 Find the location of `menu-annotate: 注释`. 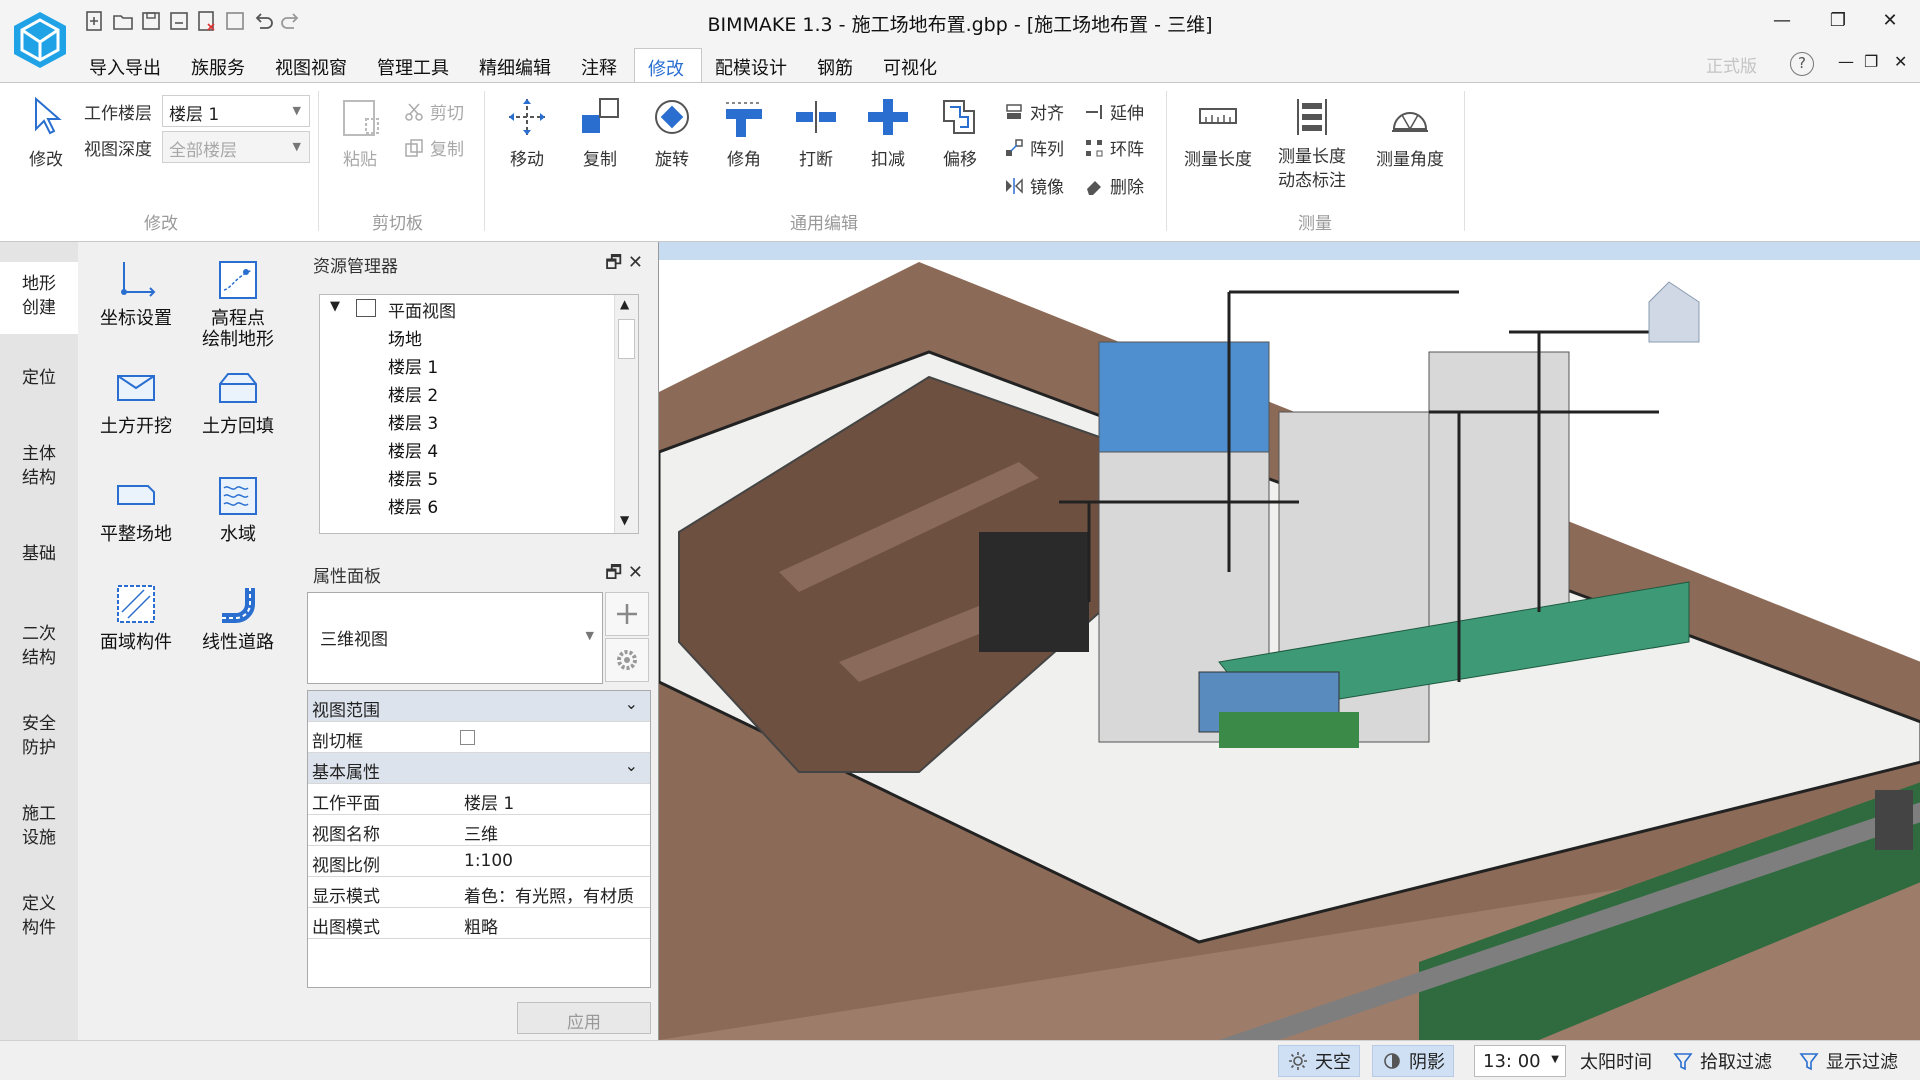

menu-annotate: 注释 is located at coordinates (601, 65).